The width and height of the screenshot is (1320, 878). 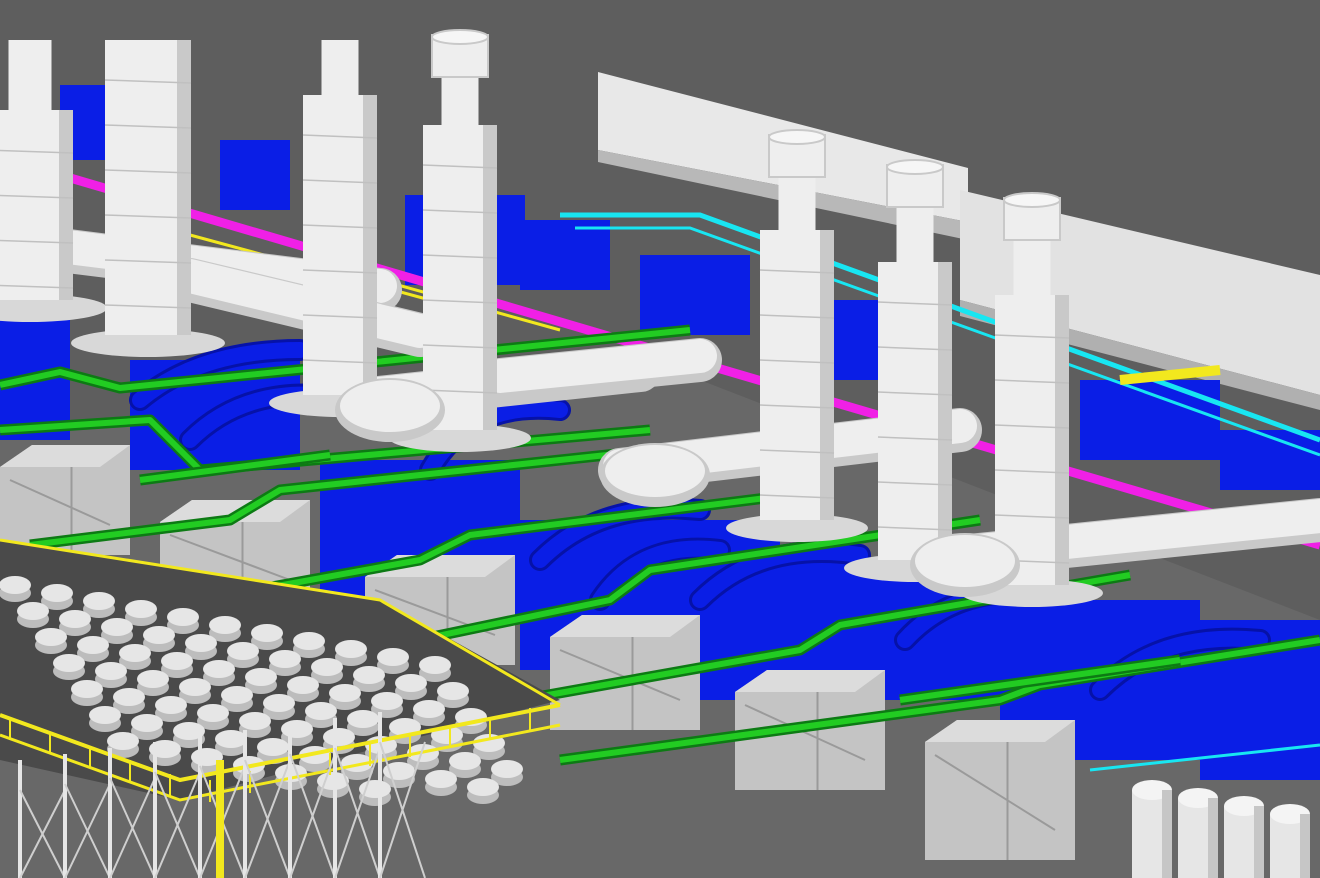 I want to click on white-duct, so click(x=600, y=366).